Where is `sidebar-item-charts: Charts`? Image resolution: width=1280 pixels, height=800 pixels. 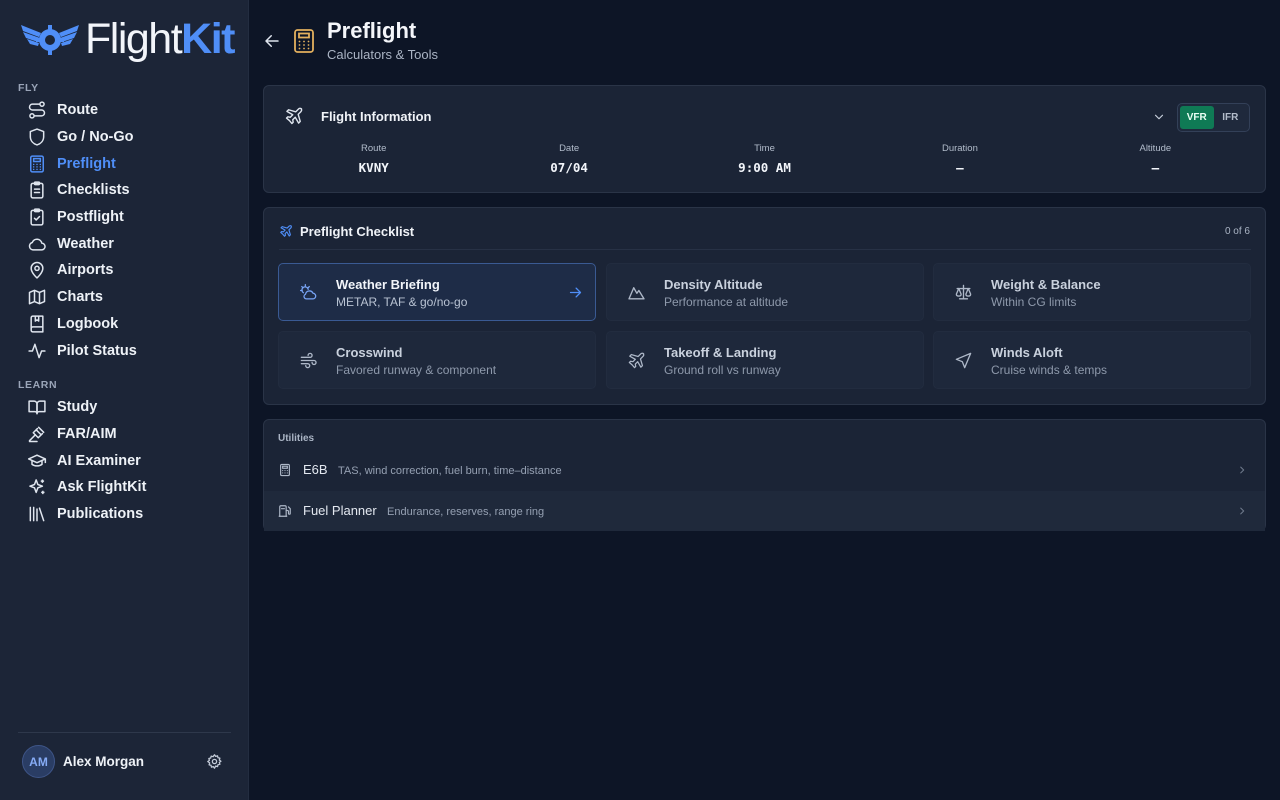
sidebar-item-charts: Charts is located at coordinates (132, 297).